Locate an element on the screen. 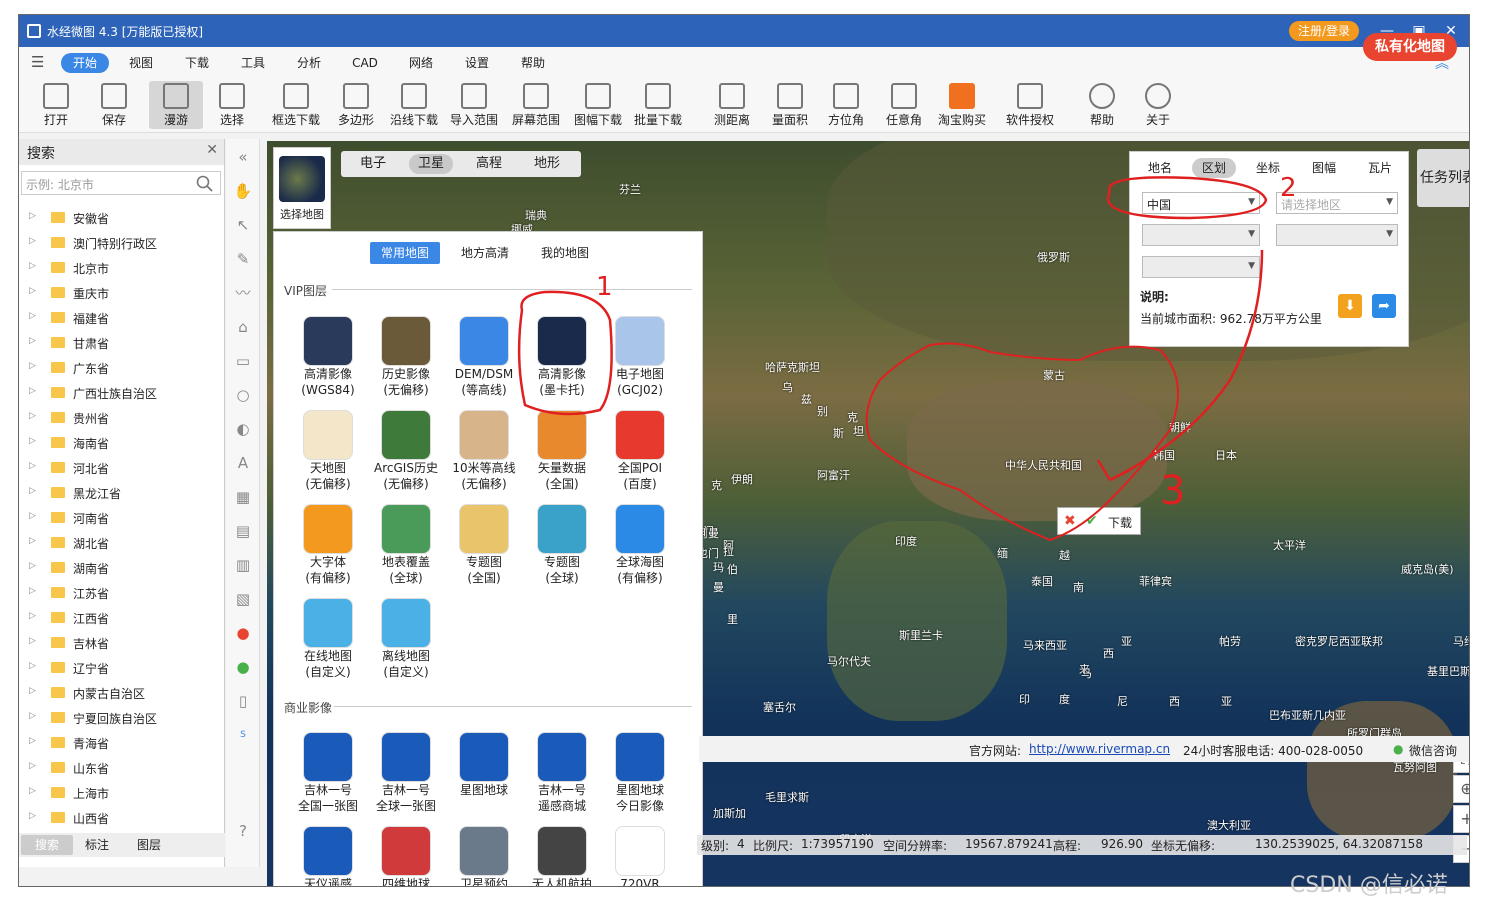 Image resolution: width=1485 pixels, height=910 pixels. download-icon: ⬇ is located at coordinates (1350, 306).